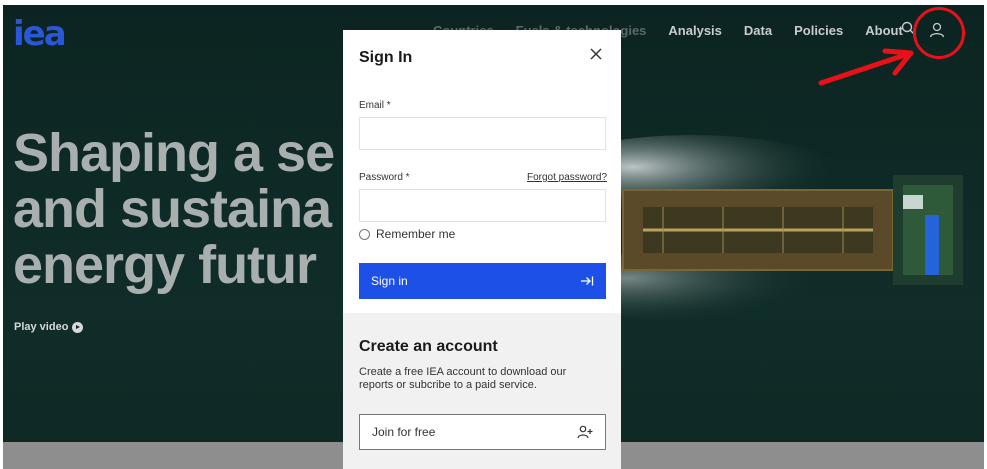  I want to click on nav-policies: Policies, so click(818, 30).